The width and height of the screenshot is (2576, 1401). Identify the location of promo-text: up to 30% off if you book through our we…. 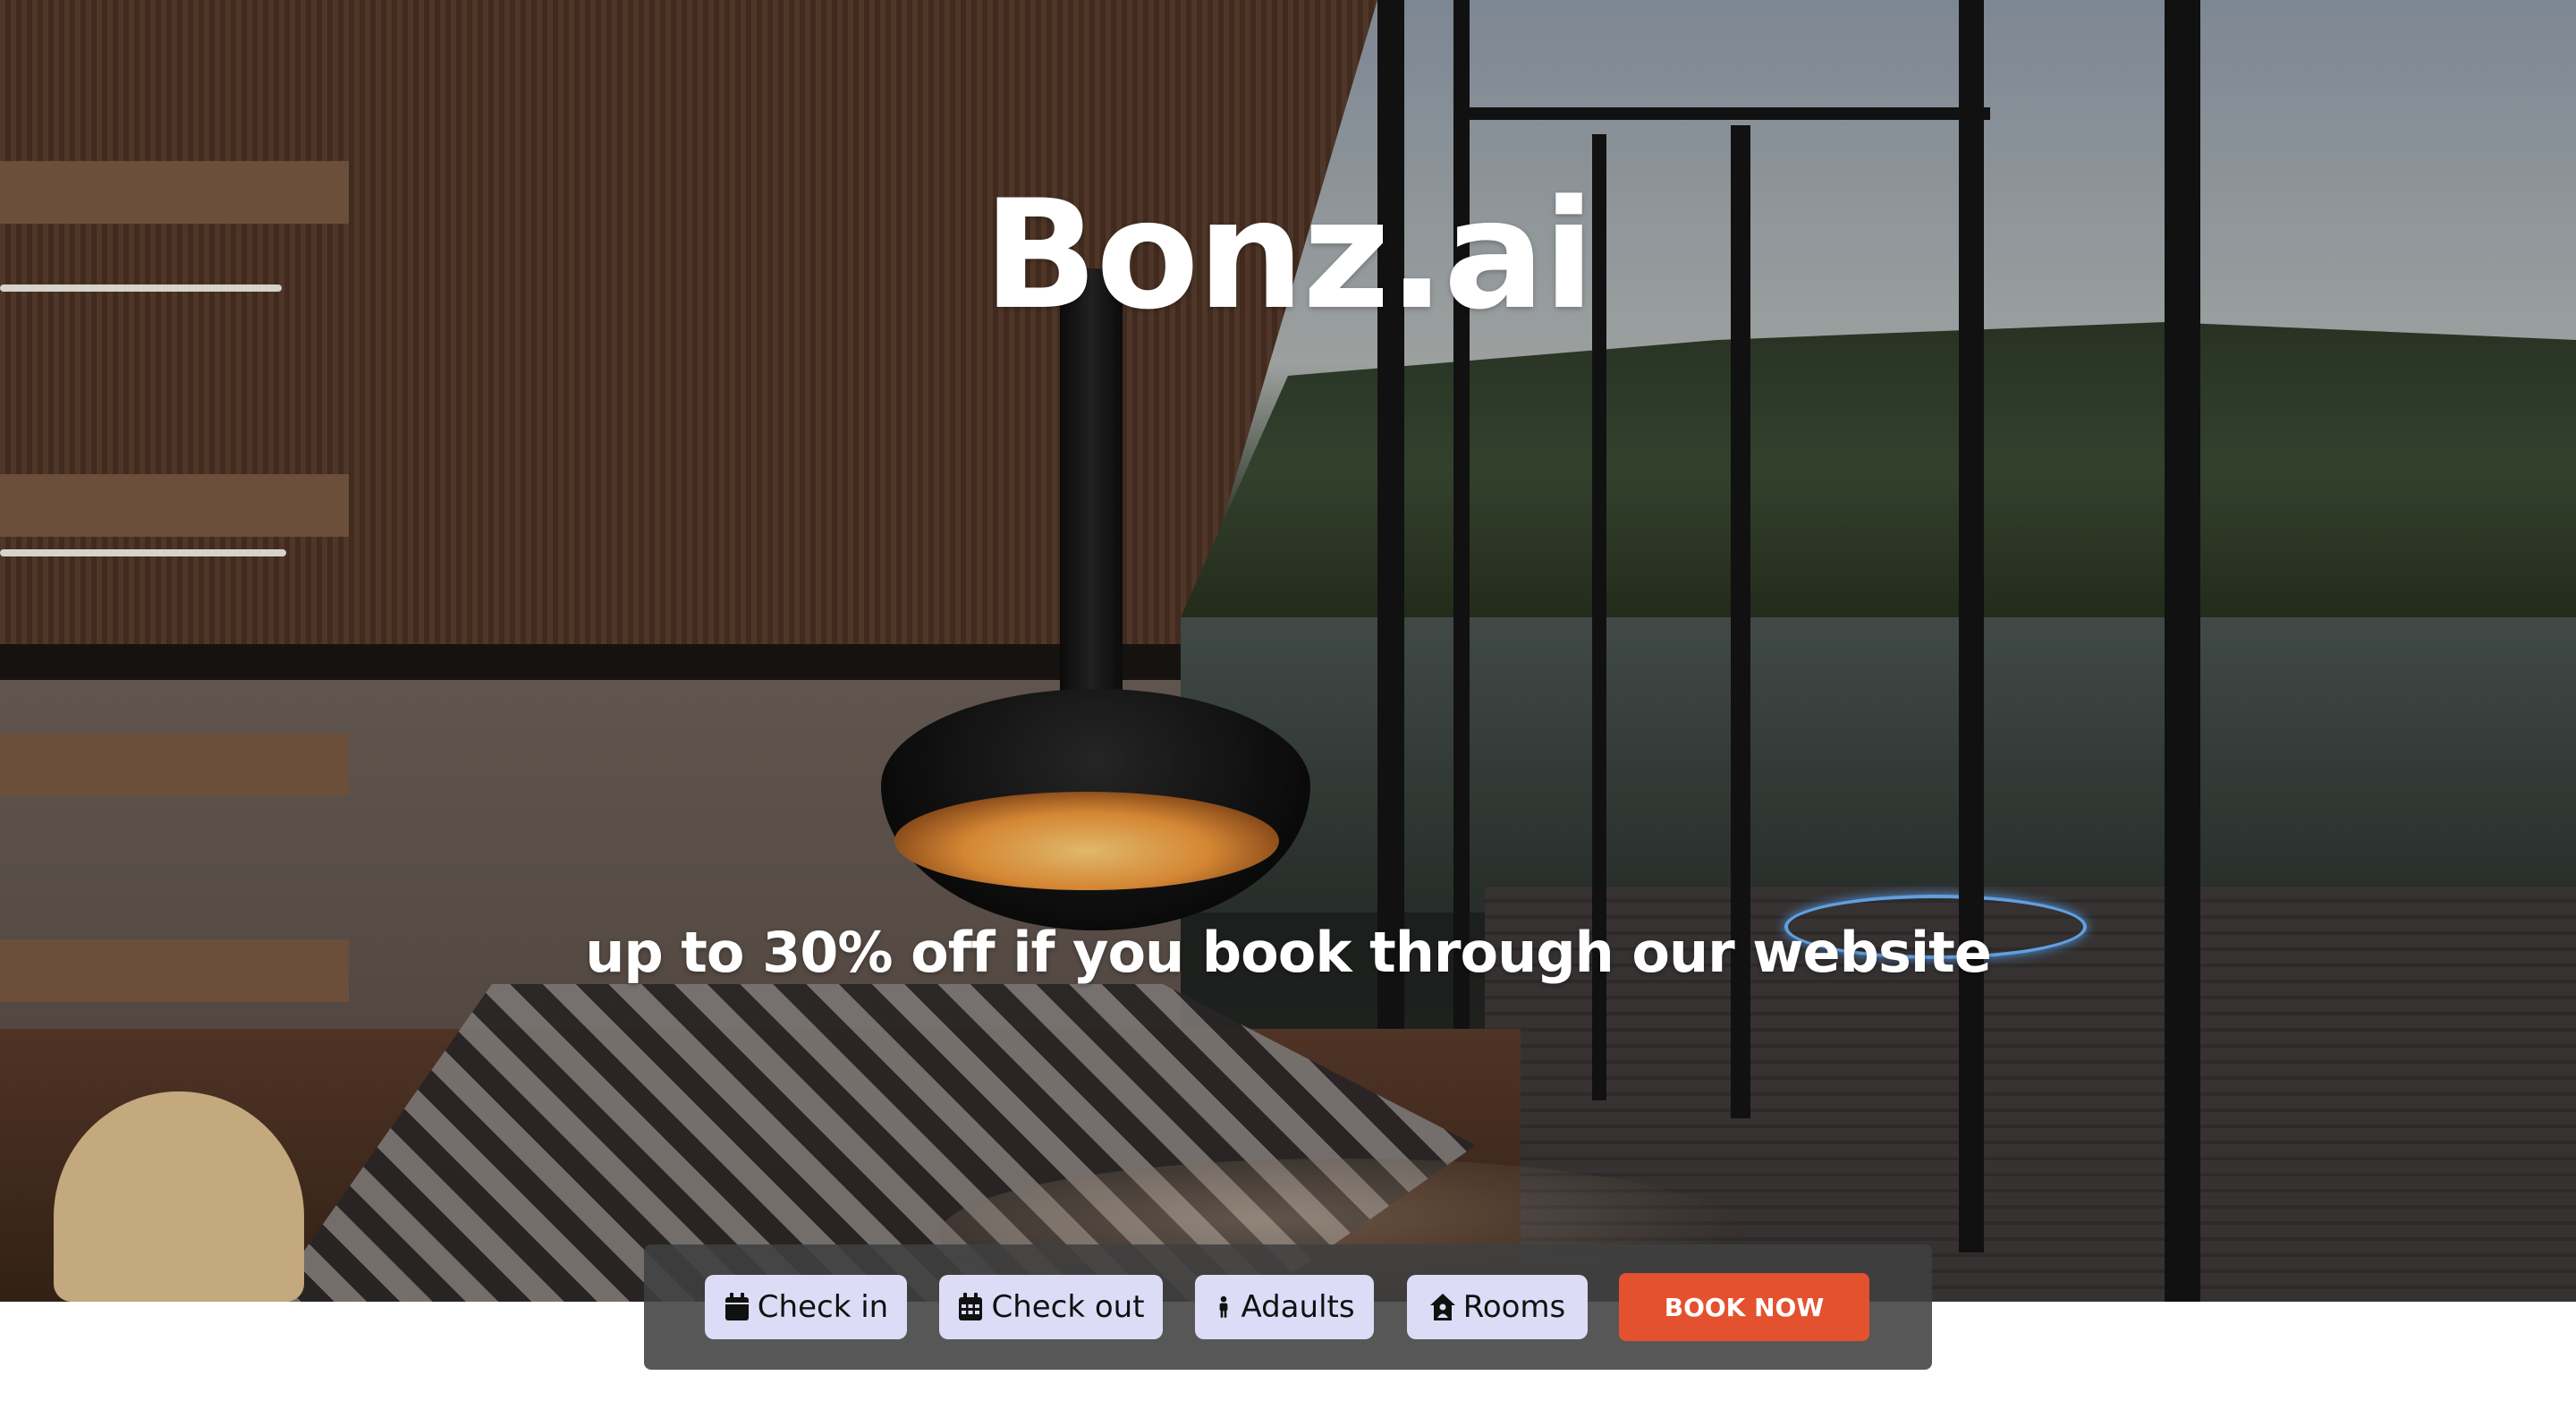
(1288, 952).